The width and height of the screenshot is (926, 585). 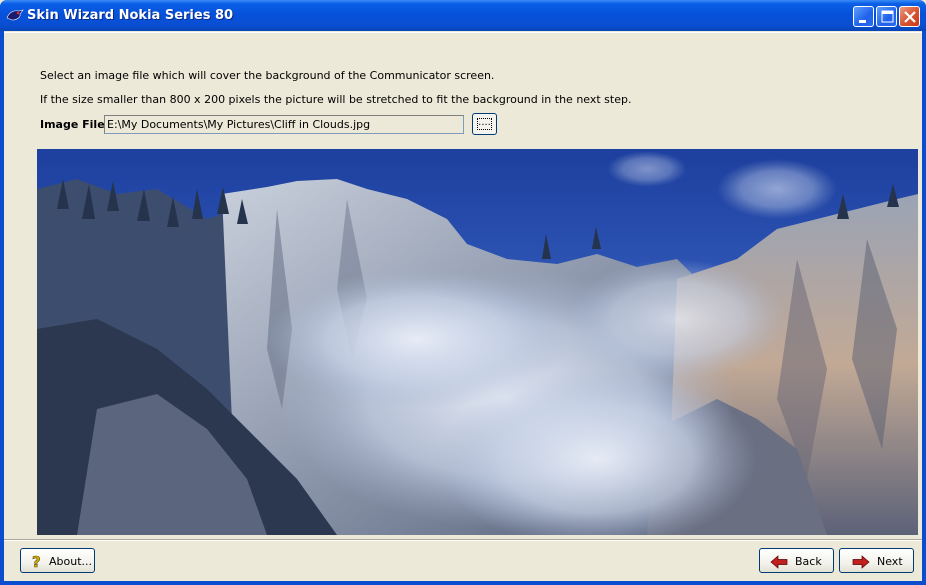 What do you see at coordinates (779, 562) in the screenshot?
I see `arrow-left-icon` at bounding box center [779, 562].